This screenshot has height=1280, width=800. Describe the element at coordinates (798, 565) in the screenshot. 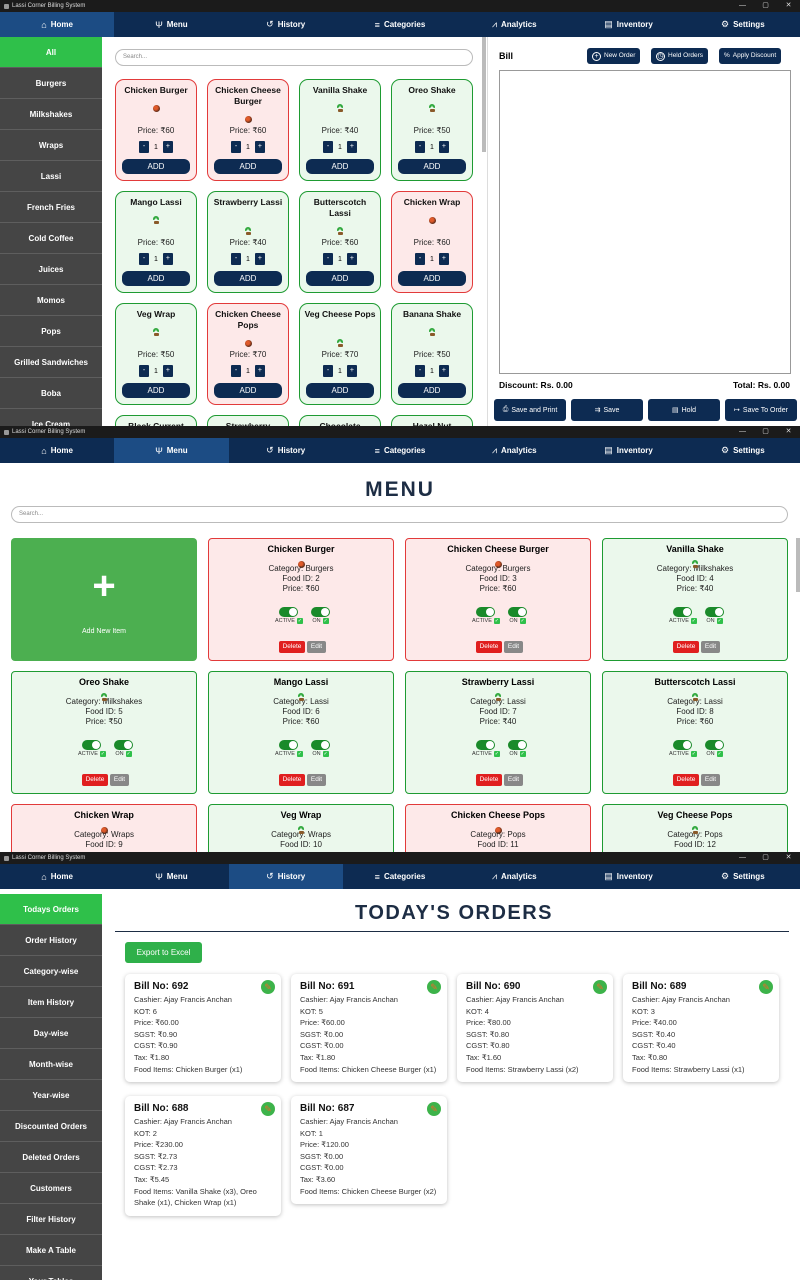

I see `scrollbar` at that location.